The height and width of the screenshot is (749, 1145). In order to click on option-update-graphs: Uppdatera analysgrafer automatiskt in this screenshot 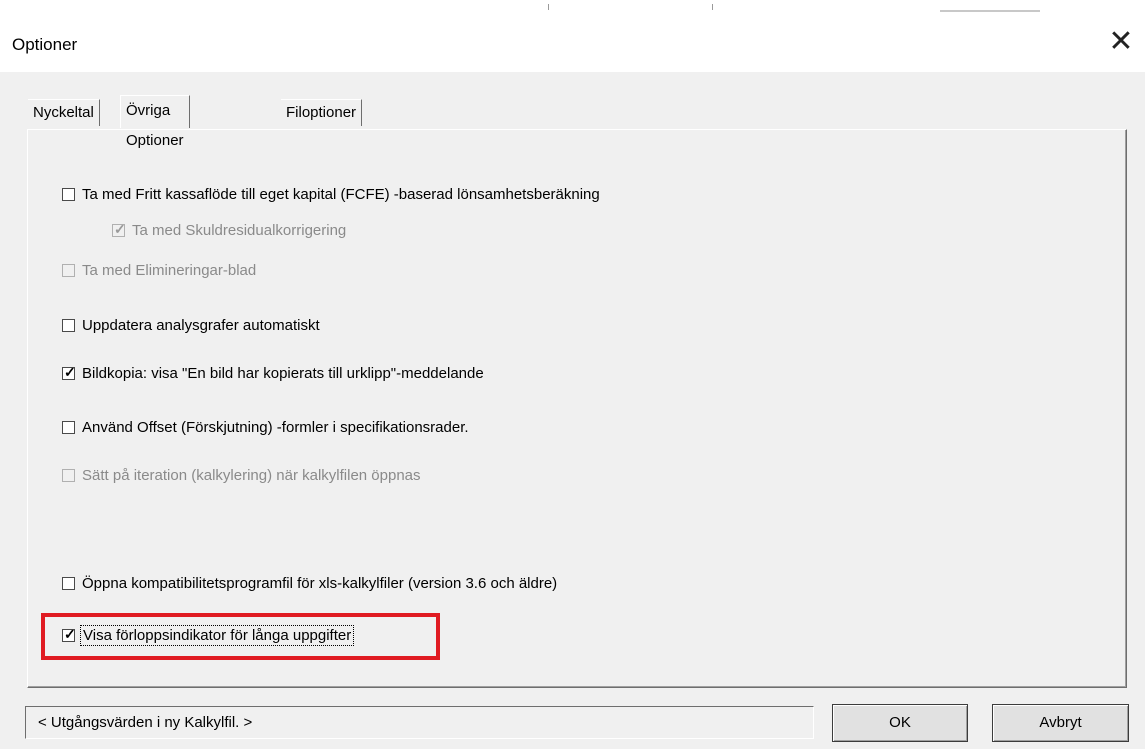, I will do `click(191, 325)`.